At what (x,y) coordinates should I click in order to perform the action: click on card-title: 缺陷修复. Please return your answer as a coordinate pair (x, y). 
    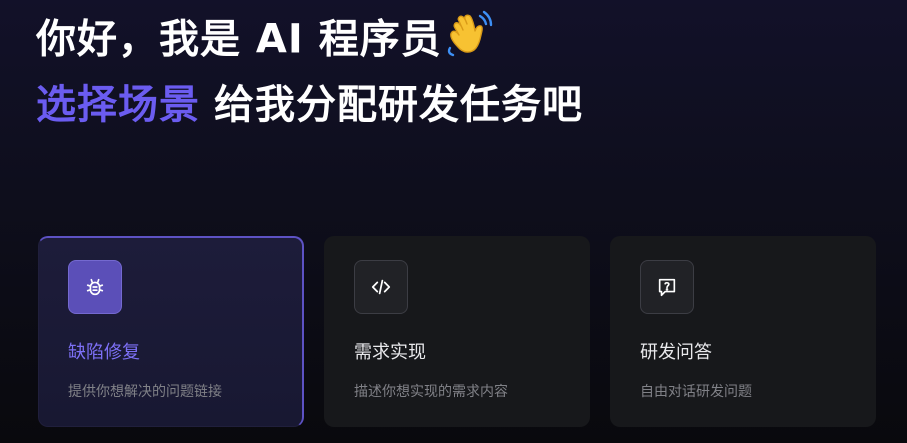
    Looking at the image, I should click on (104, 352).